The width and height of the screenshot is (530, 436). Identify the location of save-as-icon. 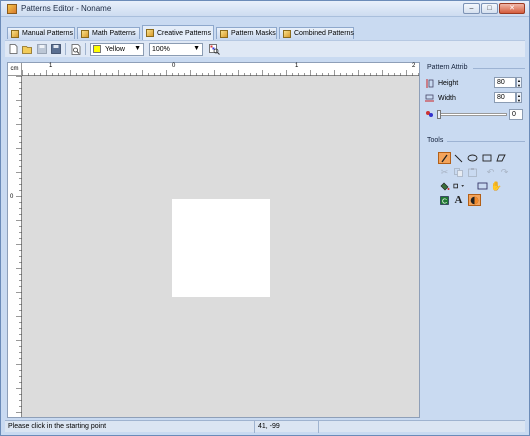
(55, 49).